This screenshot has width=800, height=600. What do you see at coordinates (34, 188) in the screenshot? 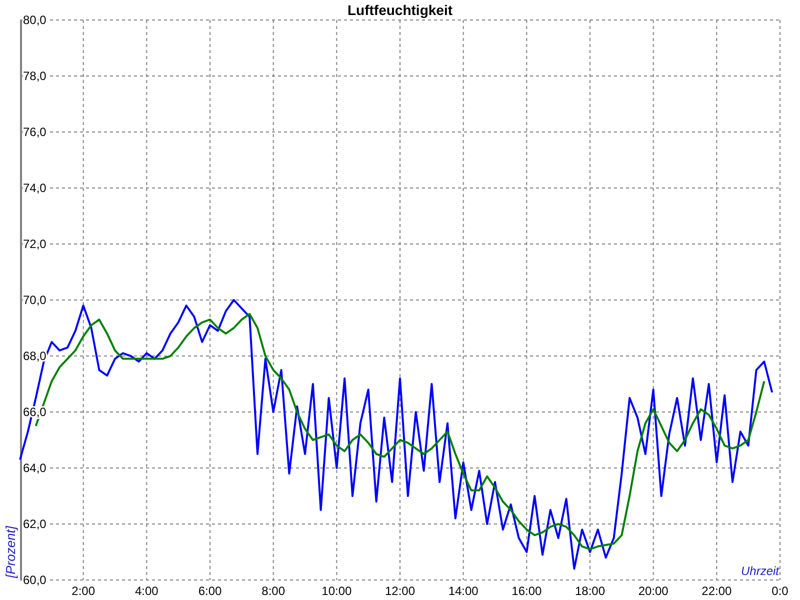
I see `y-tick-label: 74,0` at bounding box center [34, 188].